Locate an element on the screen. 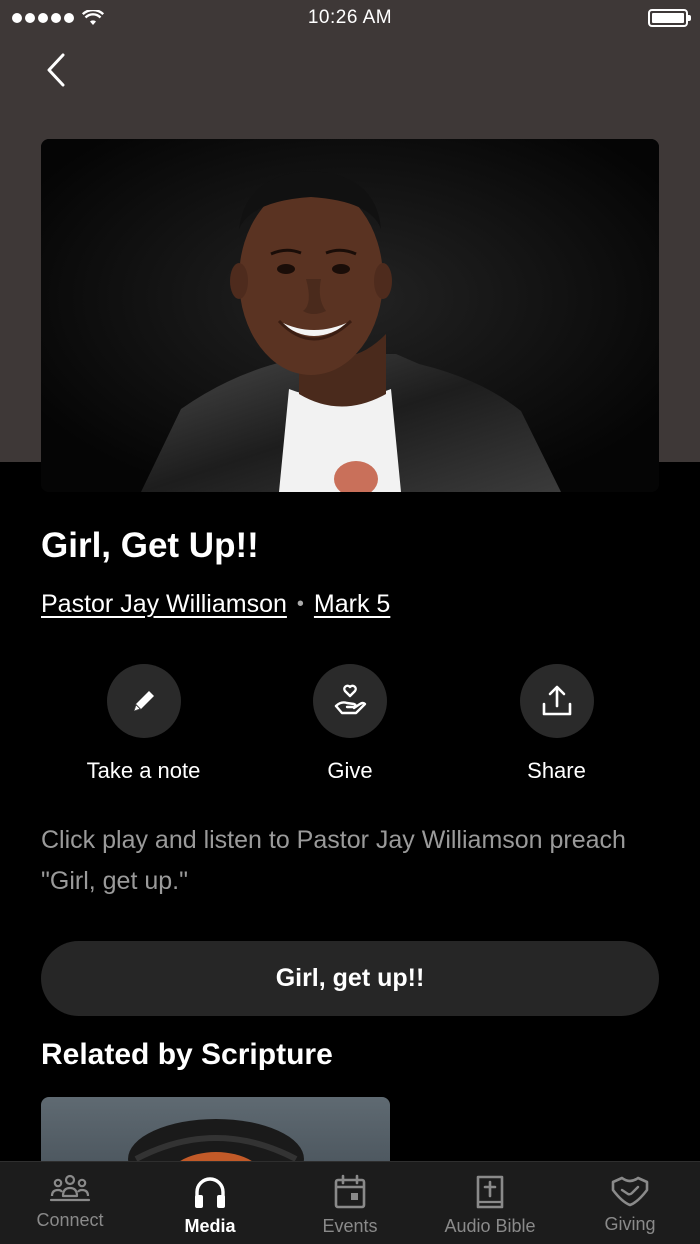  take-note-button: Take a note is located at coordinates (143, 724).